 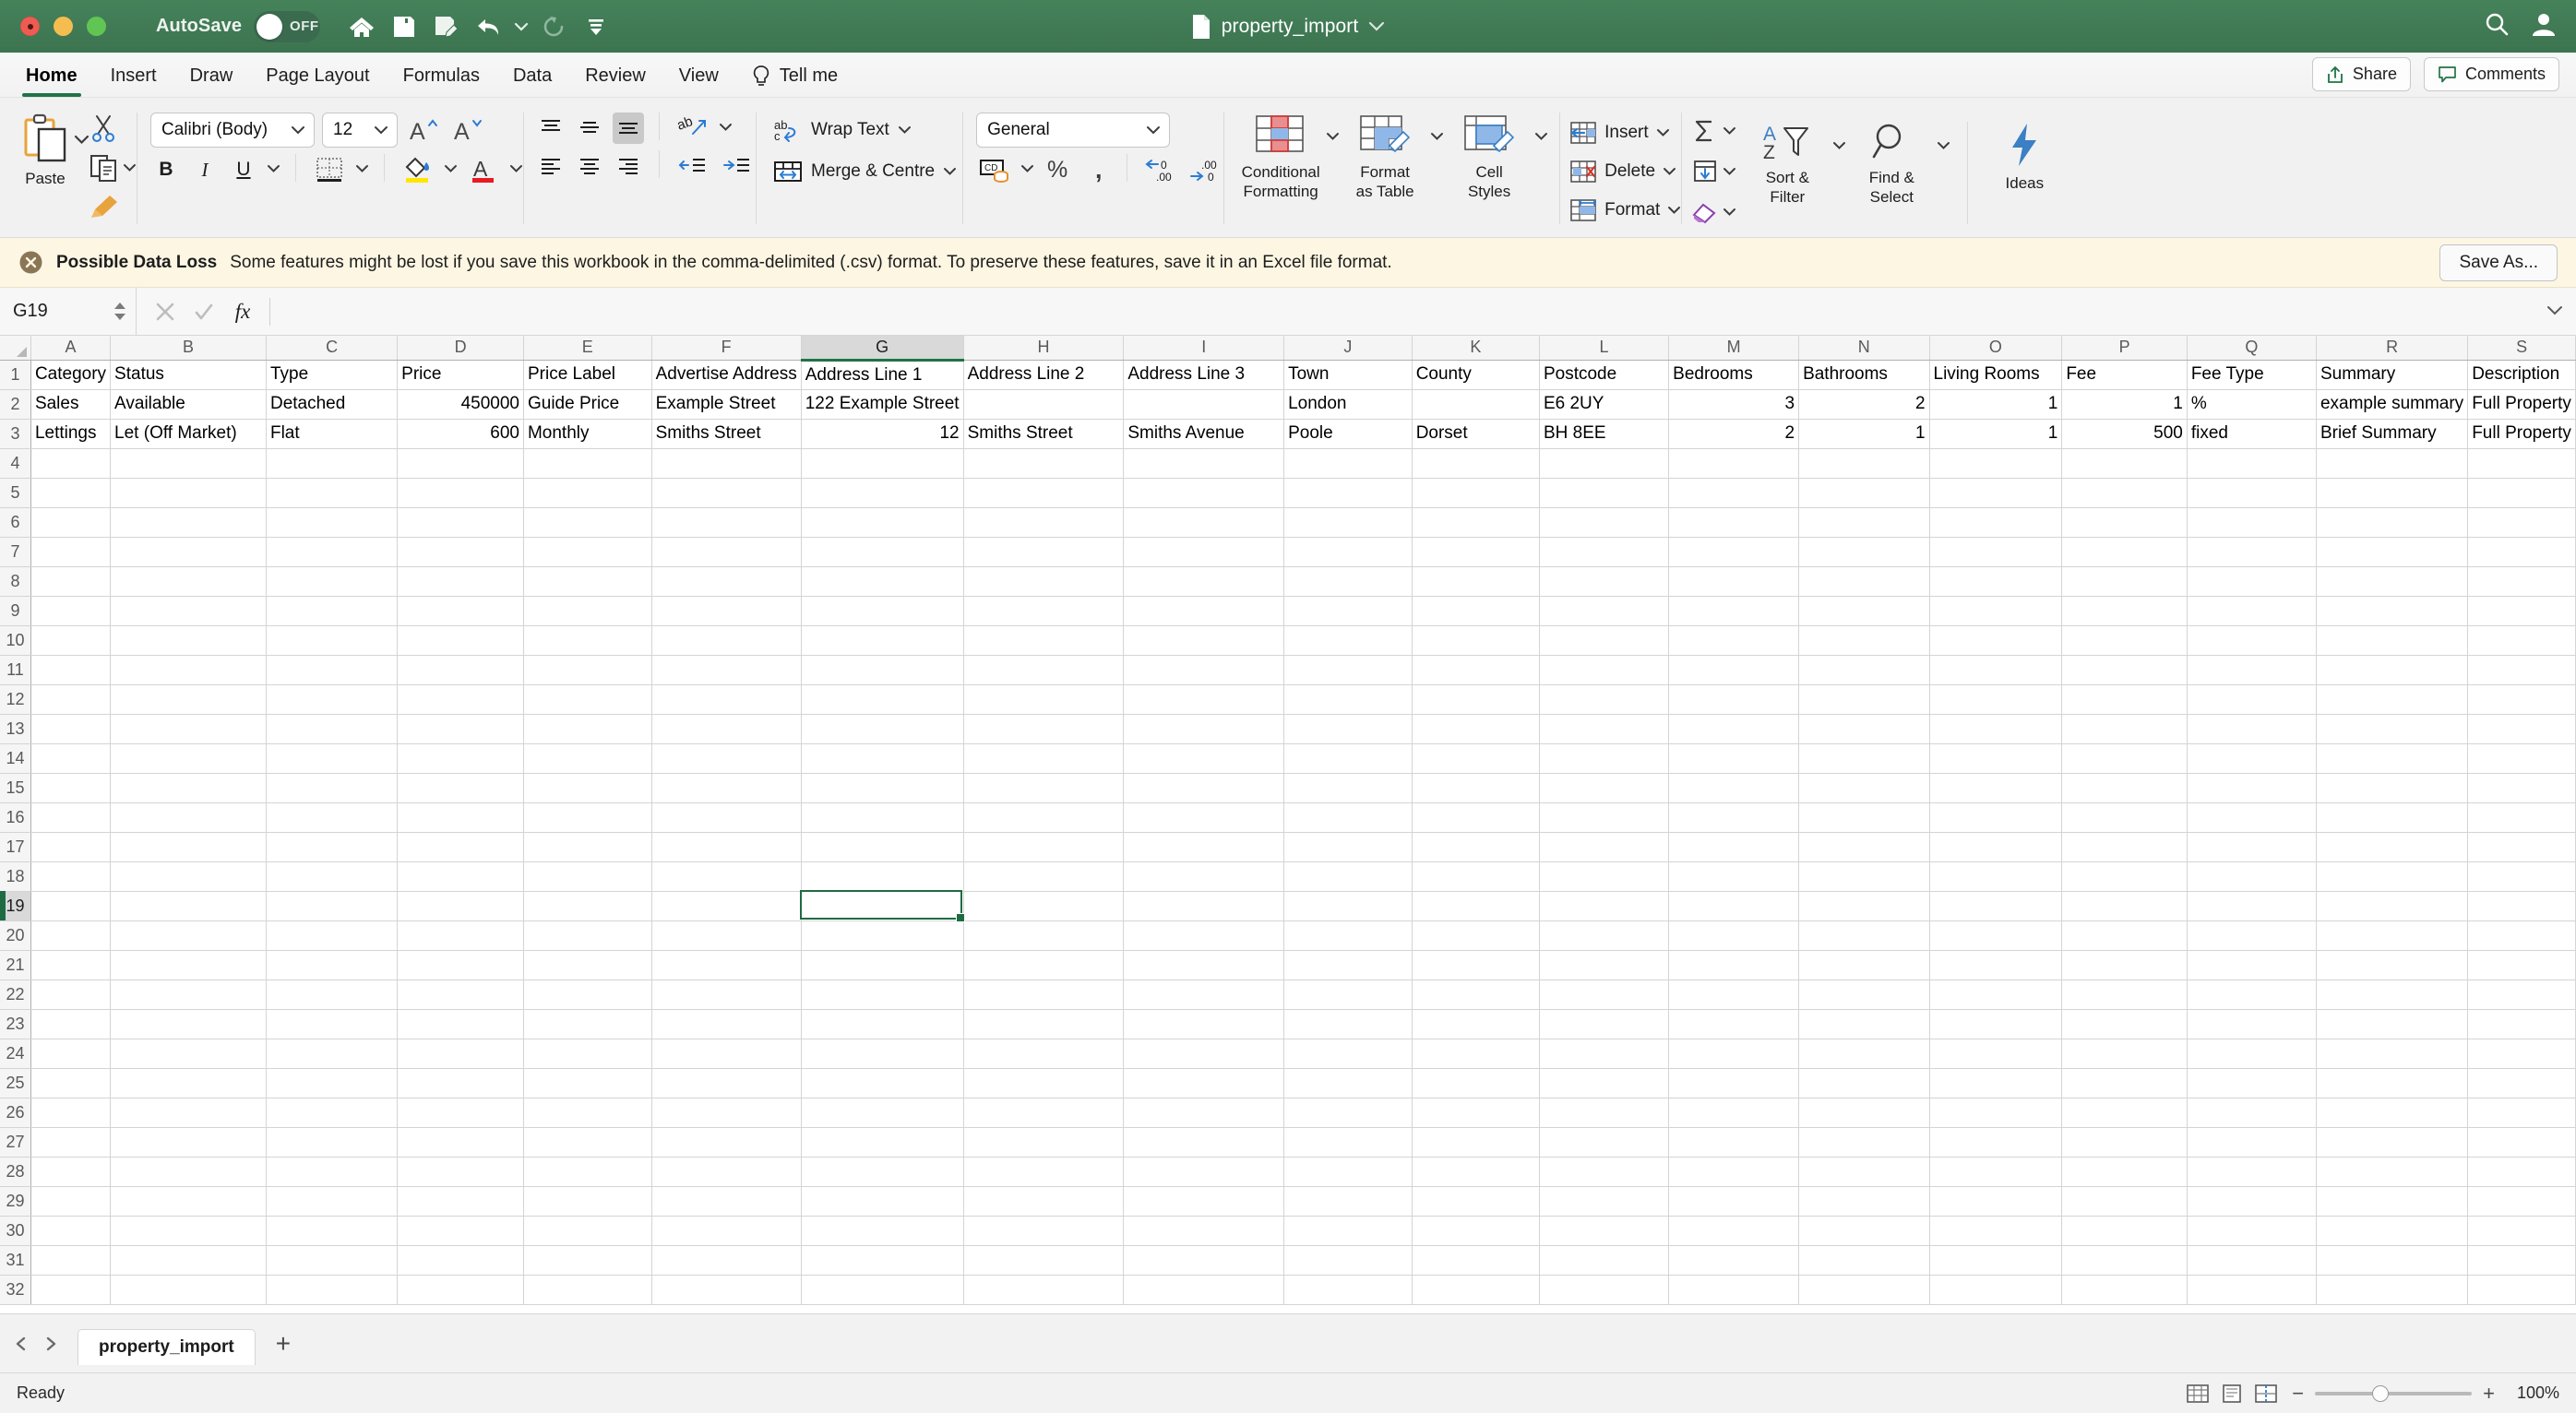 I want to click on font-name-select: Calibri (Body), so click(x=232, y=130).